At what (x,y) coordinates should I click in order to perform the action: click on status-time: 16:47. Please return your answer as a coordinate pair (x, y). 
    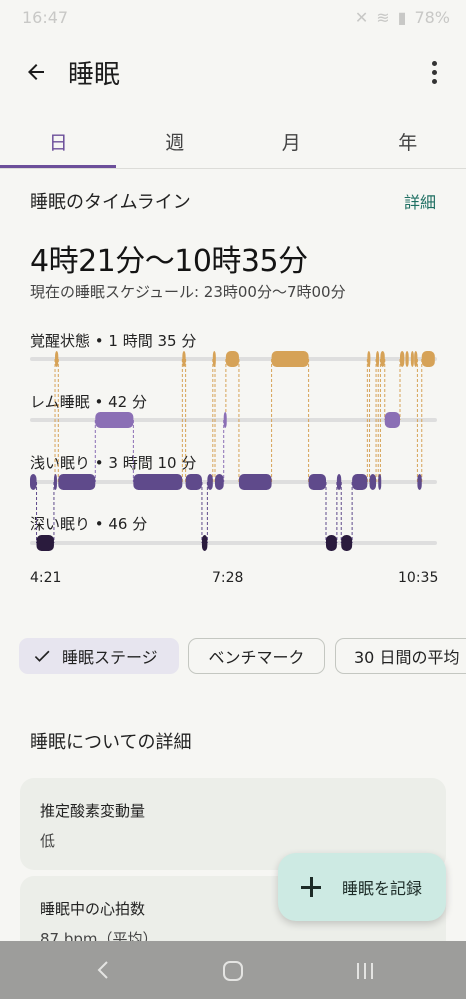
    Looking at the image, I should click on (45, 17).